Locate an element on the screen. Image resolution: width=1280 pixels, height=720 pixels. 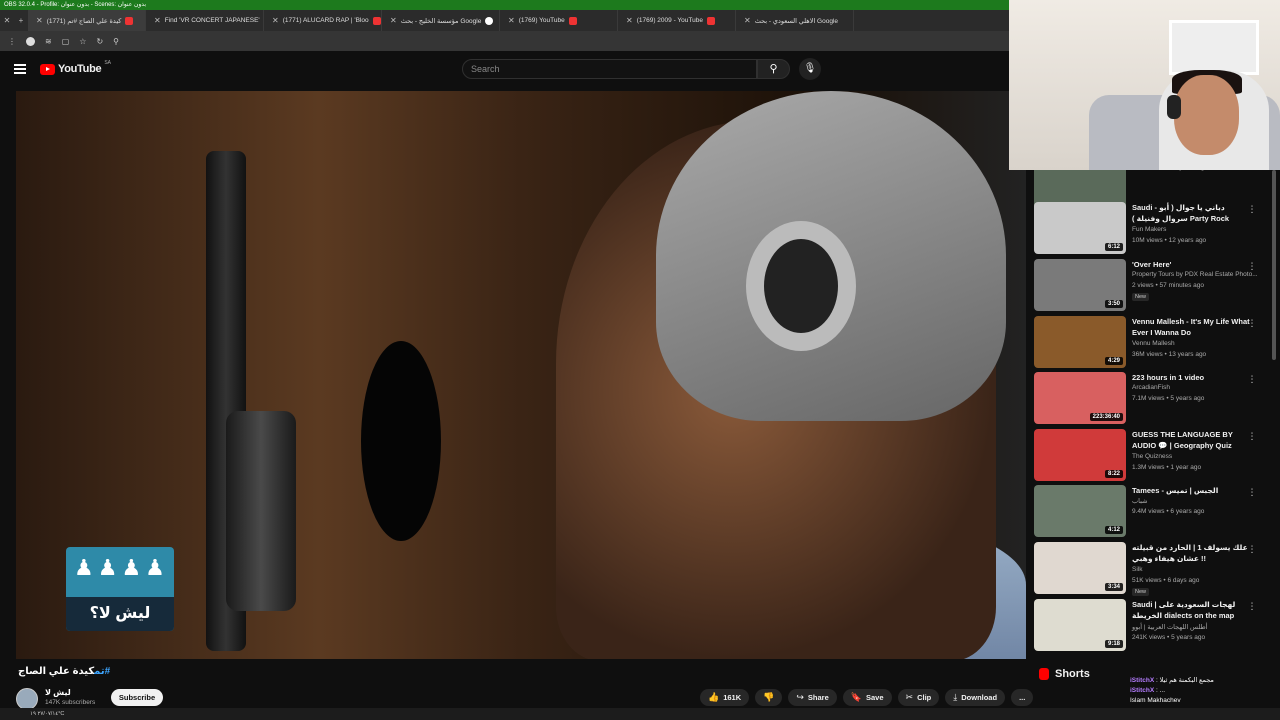
save-button: 🔖 Save is located at coordinates (867, 697).